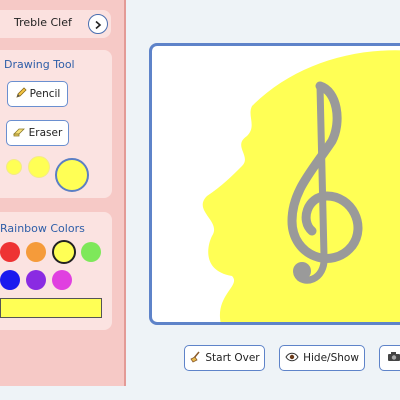 This screenshot has height=400, width=400. I want to click on drawing-tool-heading: Drawing Tool, so click(39, 64).